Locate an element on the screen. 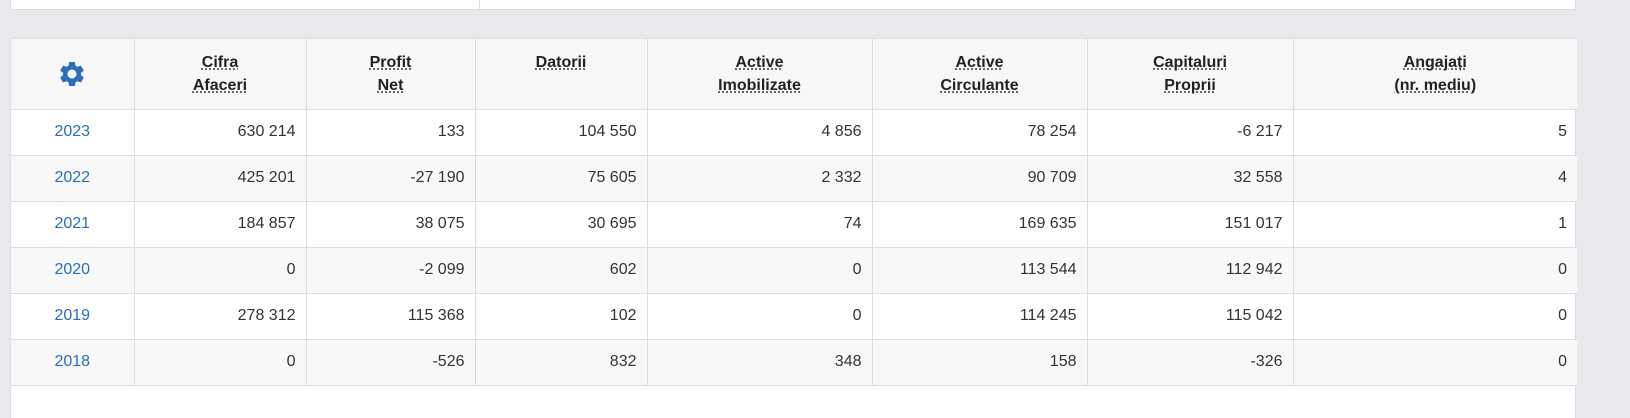 This screenshot has width=1630, height=418. year-cell: 2023 is located at coordinates (73, 132).